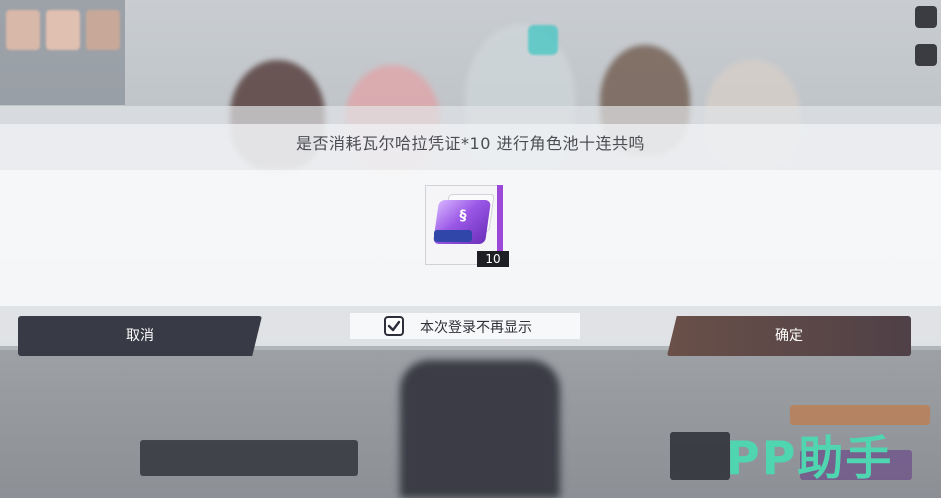  Describe the element at coordinates (700, 456) in the screenshot. I see `background-dark-button` at that location.